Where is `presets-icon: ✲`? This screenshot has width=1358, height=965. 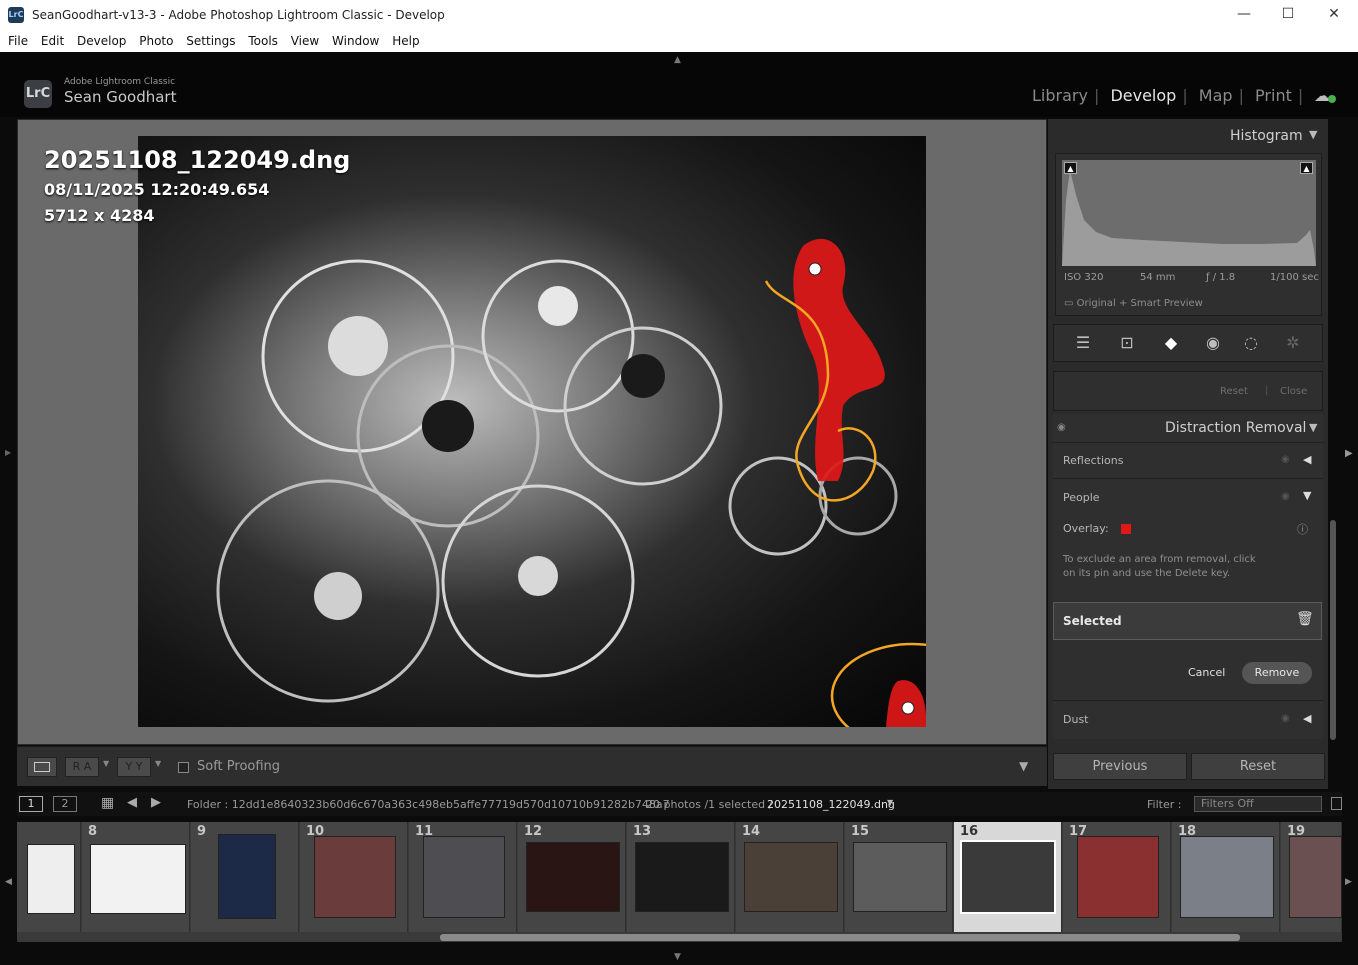
presets-icon: ✲ is located at coordinates (1293, 344).